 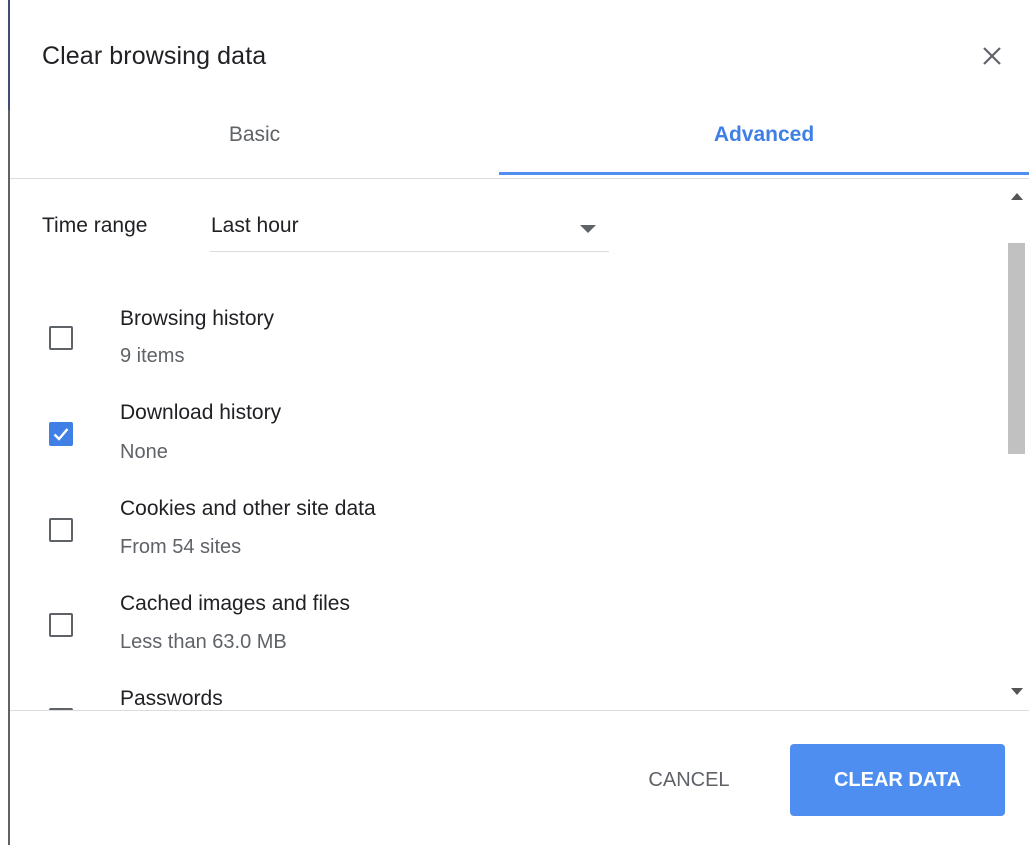 What do you see at coordinates (409, 228) in the screenshot?
I see `time-range-select: Last hour` at bounding box center [409, 228].